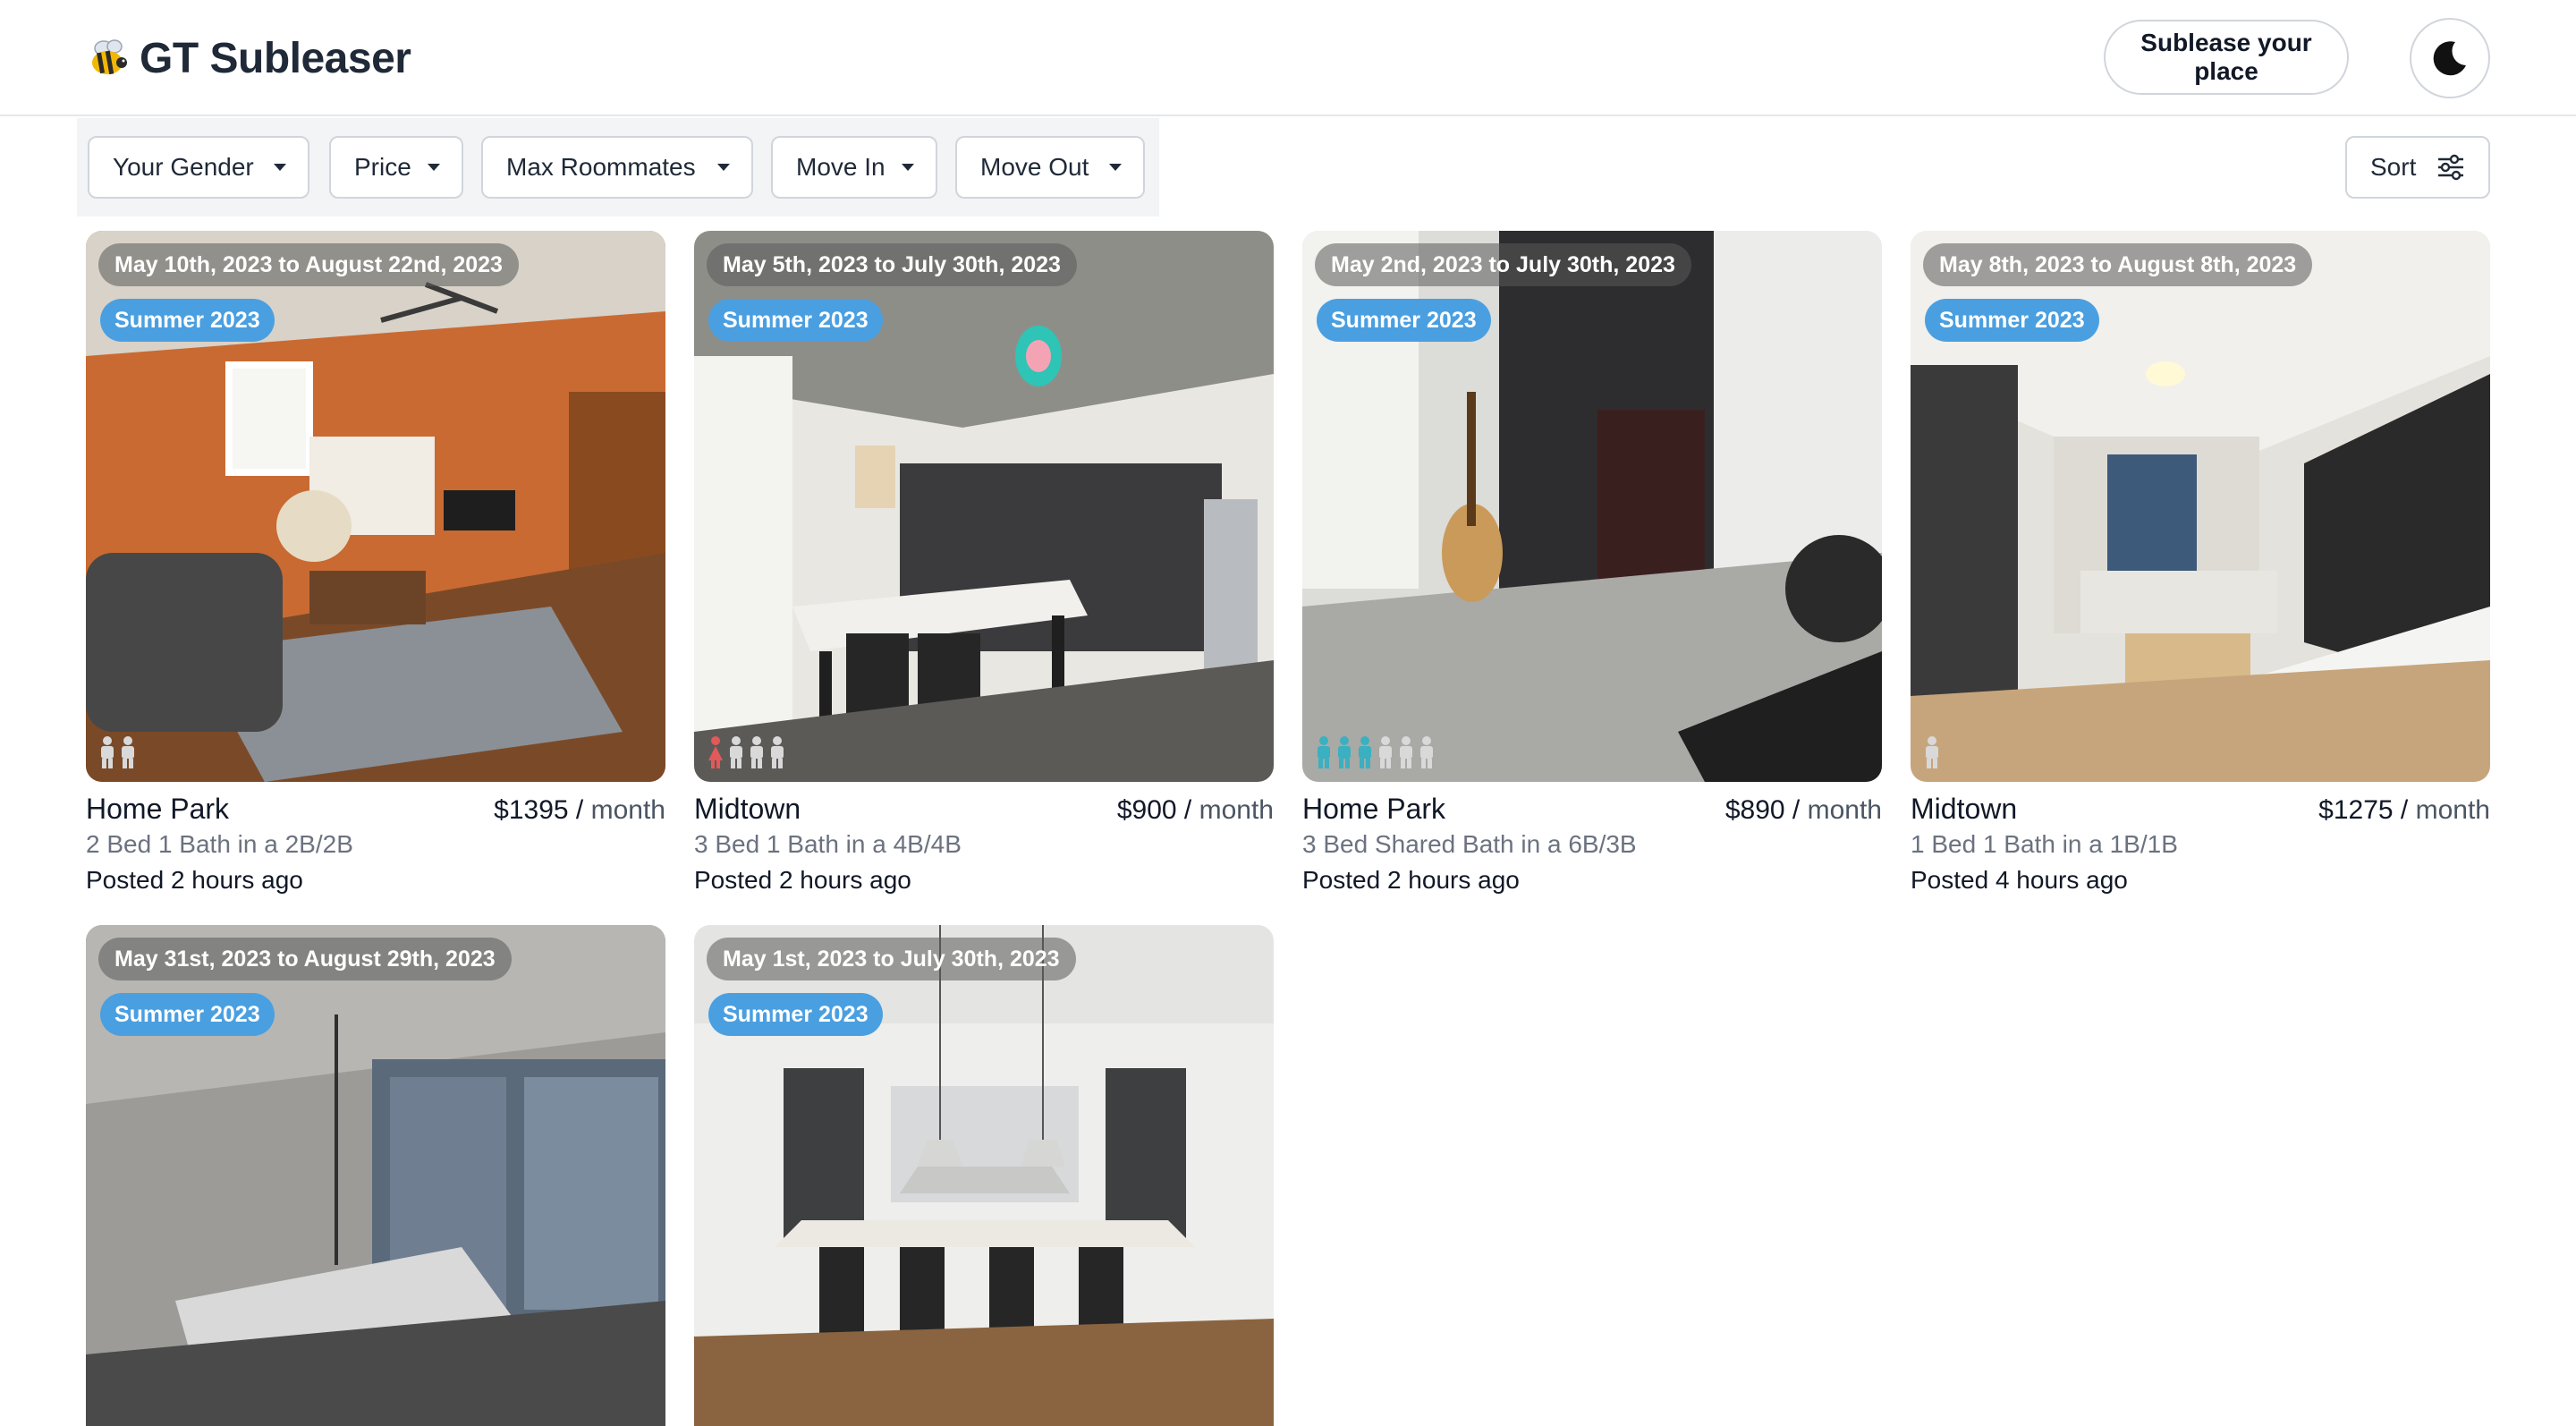 This screenshot has width=2576, height=1426. I want to click on top-header: GT Subleaser Sublease your place, so click(1288, 58).